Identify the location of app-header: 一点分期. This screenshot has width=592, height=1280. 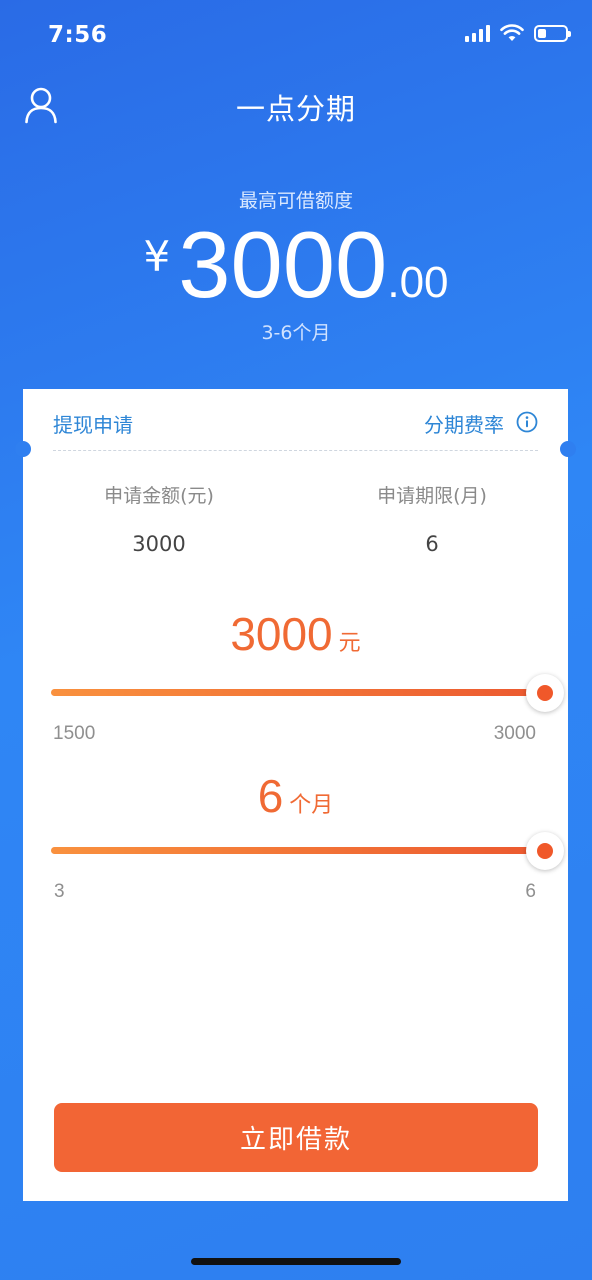
(296, 105).